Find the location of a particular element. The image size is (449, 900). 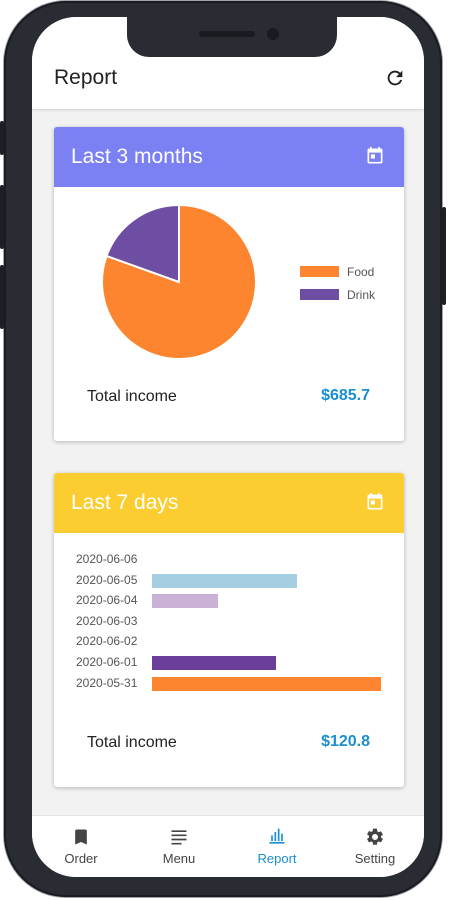

front-camera is located at coordinates (273, 34).